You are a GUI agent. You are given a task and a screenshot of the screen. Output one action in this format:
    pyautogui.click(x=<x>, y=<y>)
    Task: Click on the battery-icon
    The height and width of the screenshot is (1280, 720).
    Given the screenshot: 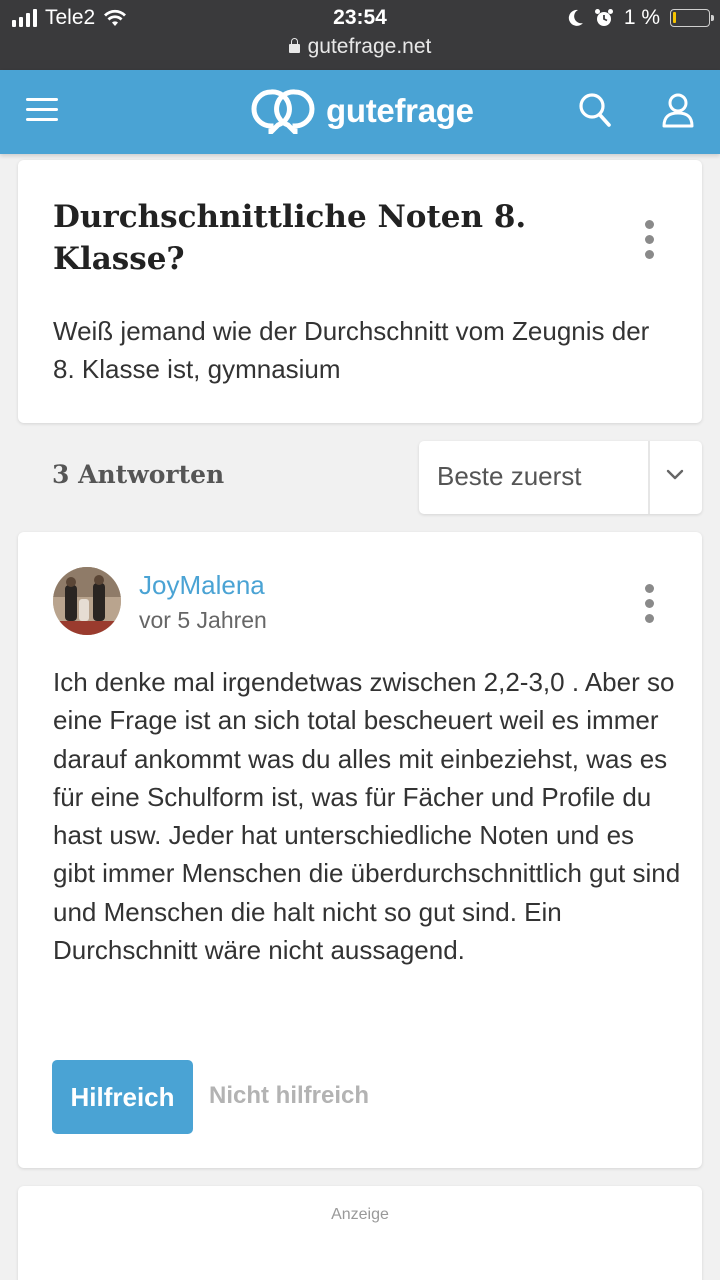 What is the action you would take?
    pyautogui.click(x=692, y=18)
    